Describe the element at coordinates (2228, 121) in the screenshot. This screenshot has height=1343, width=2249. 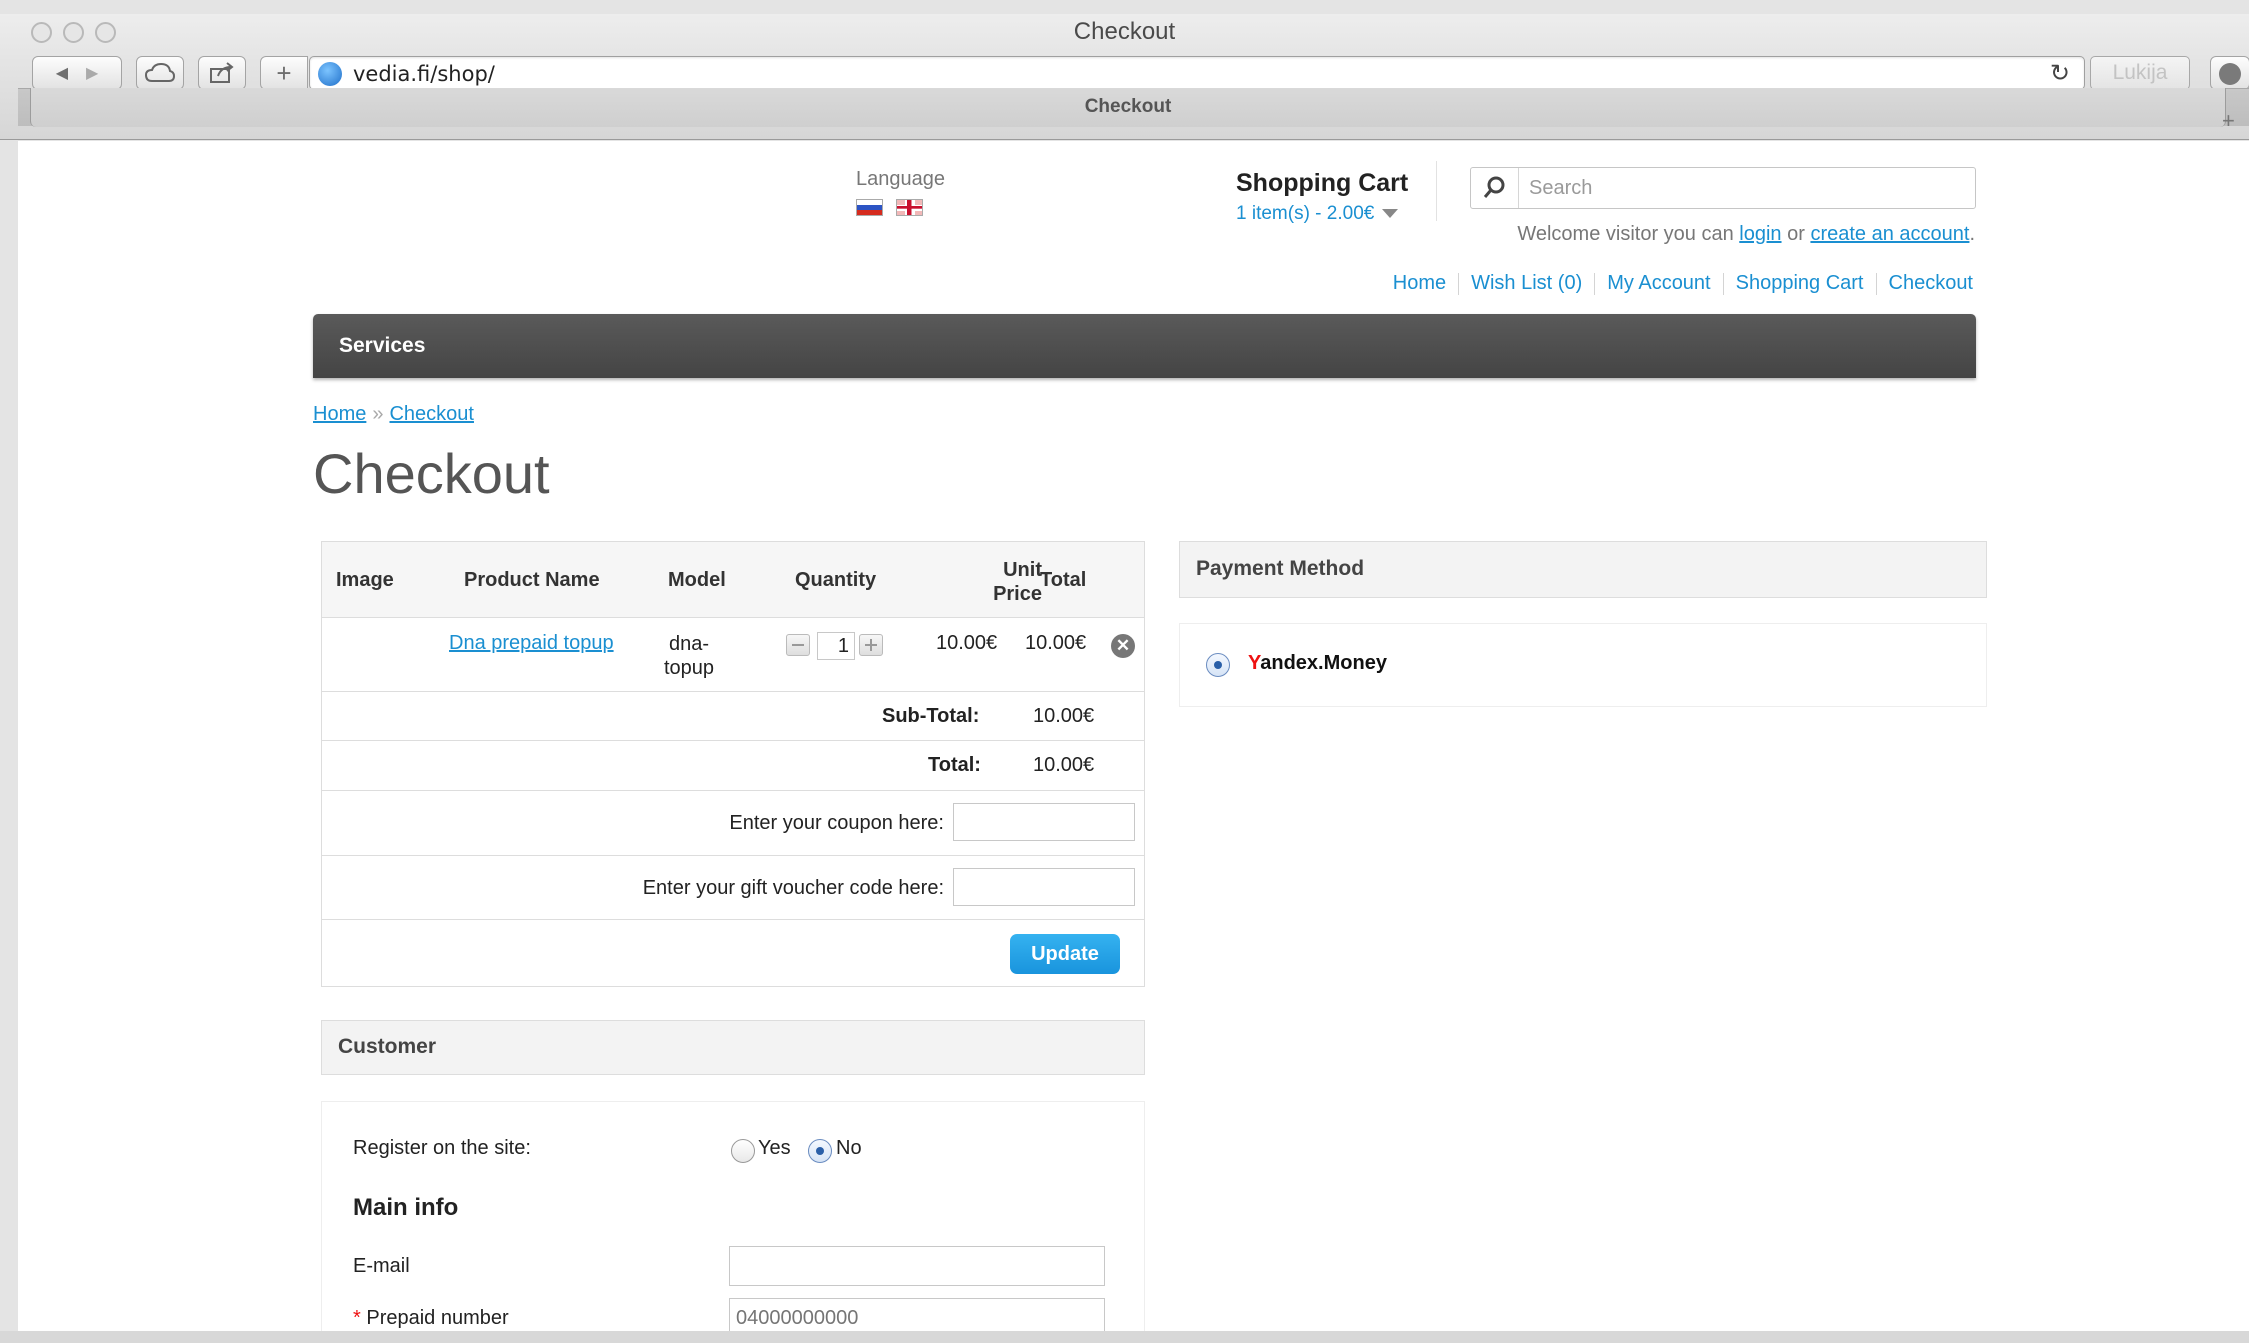
I see `add-tab-icon: +` at that location.